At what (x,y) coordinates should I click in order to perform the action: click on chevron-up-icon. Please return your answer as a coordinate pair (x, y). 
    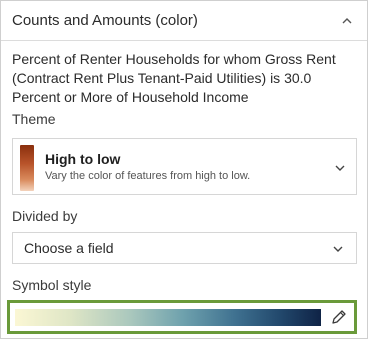
    Looking at the image, I should click on (347, 21).